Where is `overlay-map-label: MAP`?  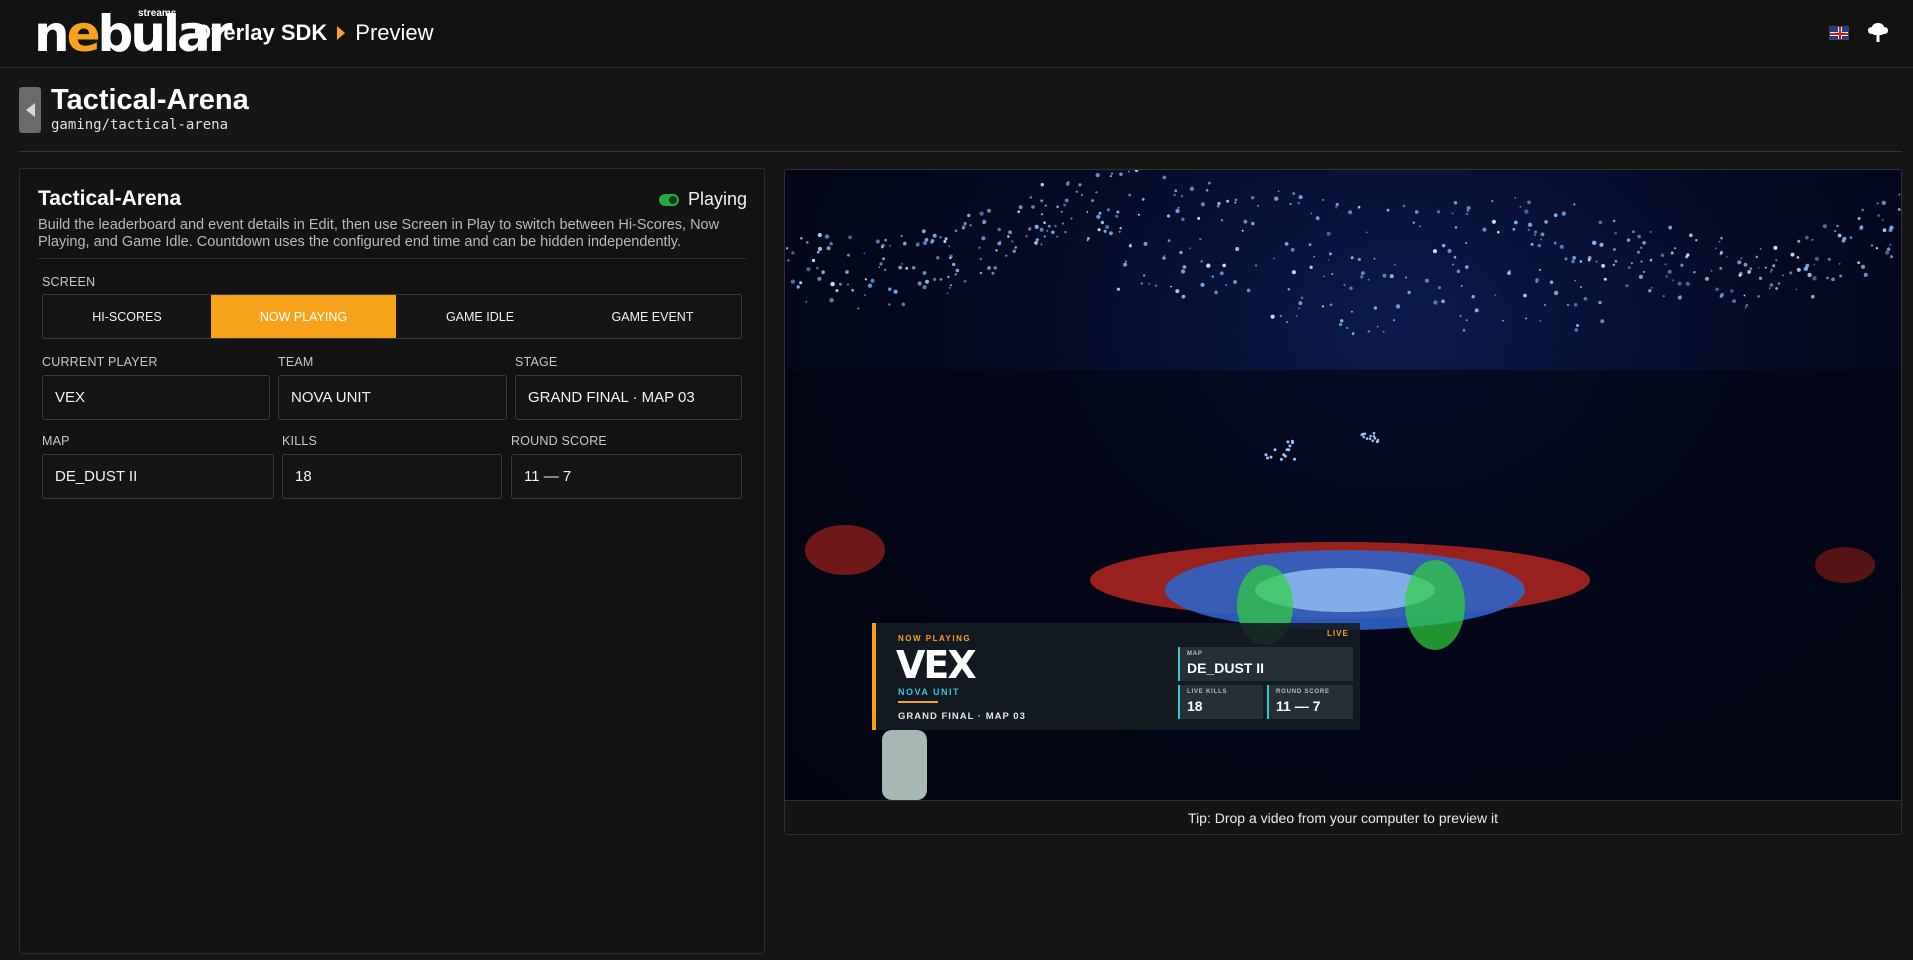 overlay-map-label: MAP is located at coordinates (1195, 654).